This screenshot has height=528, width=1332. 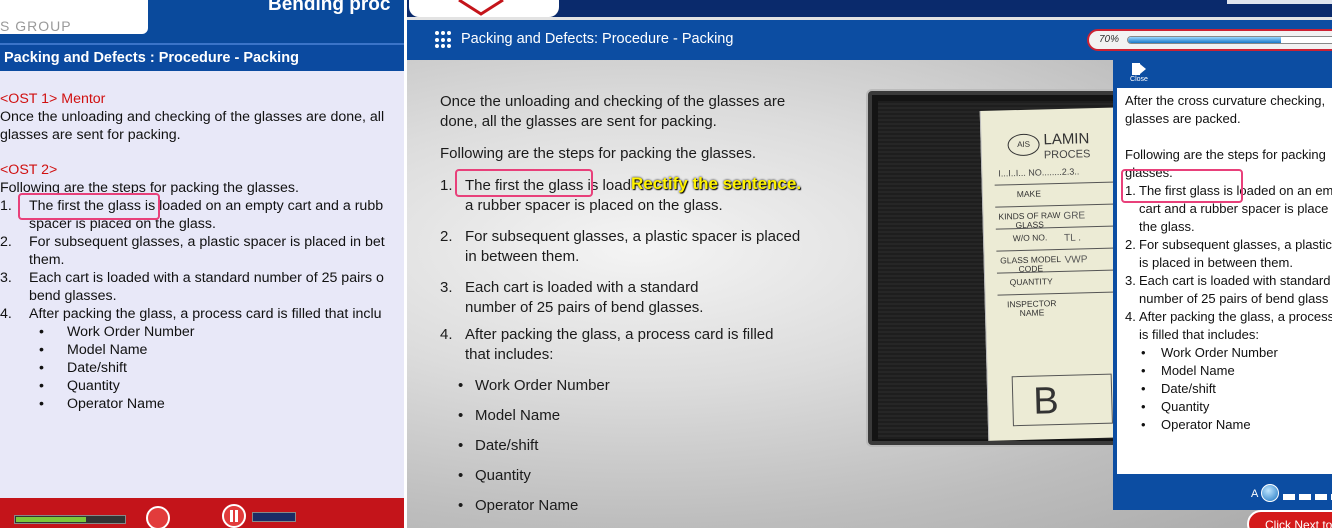 I want to click on step-text: is placed in between them., so click(x=1216, y=262).